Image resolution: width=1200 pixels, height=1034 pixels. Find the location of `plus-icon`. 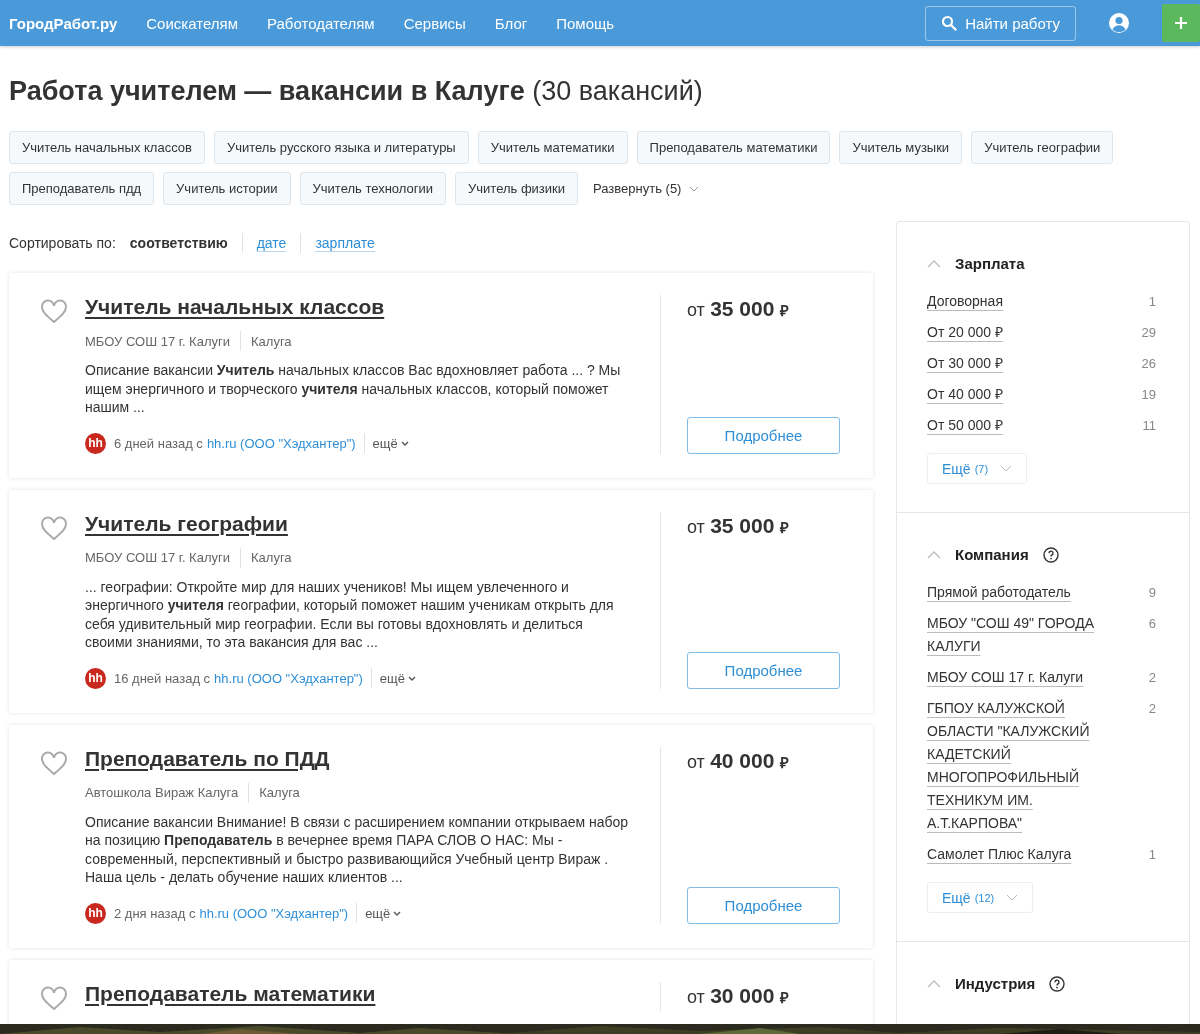

plus-icon is located at coordinates (1181, 23).